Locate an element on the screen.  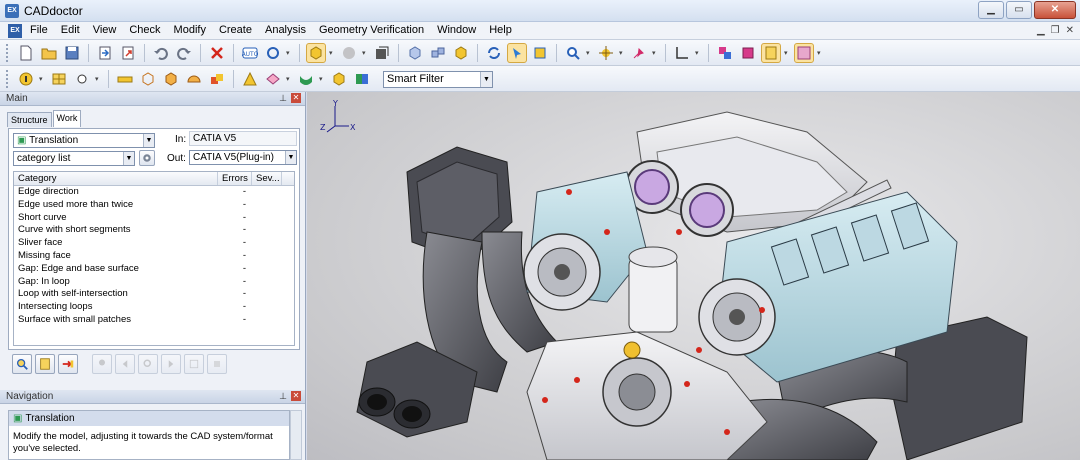
previous-icon is located at coordinates (125, 364).